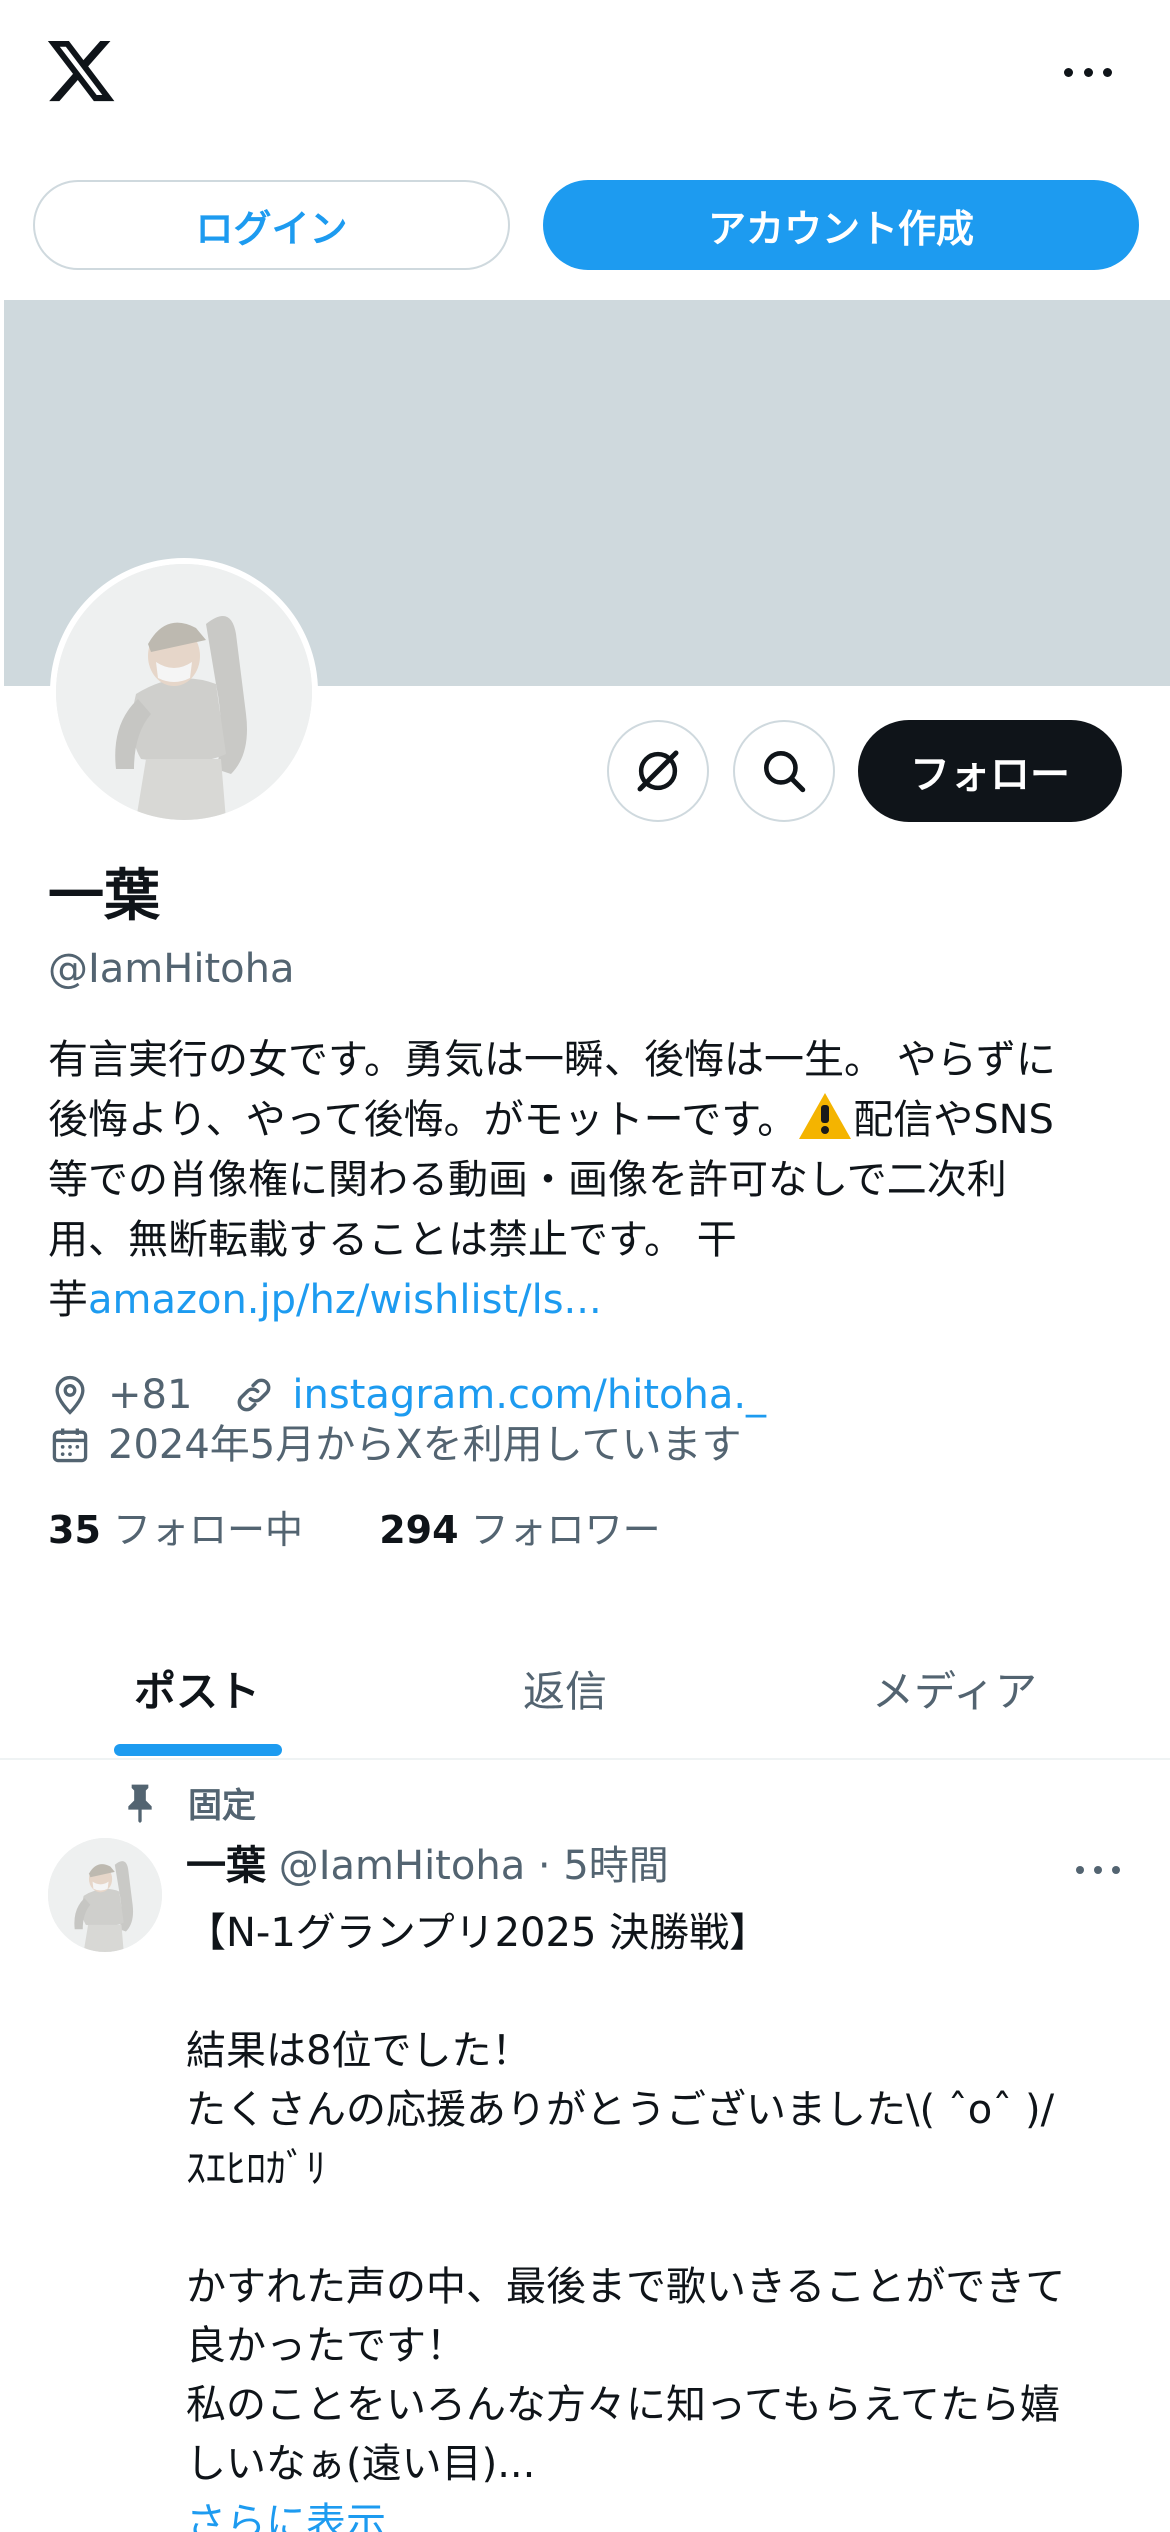 The height and width of the screenshot is (2532, 1170). What do you see at coordinates (256, 2169) in the screenshot?
I see `post-line: ｽｴﾋﾛｶﾞﾘ` at bounding box center [256, 2169].